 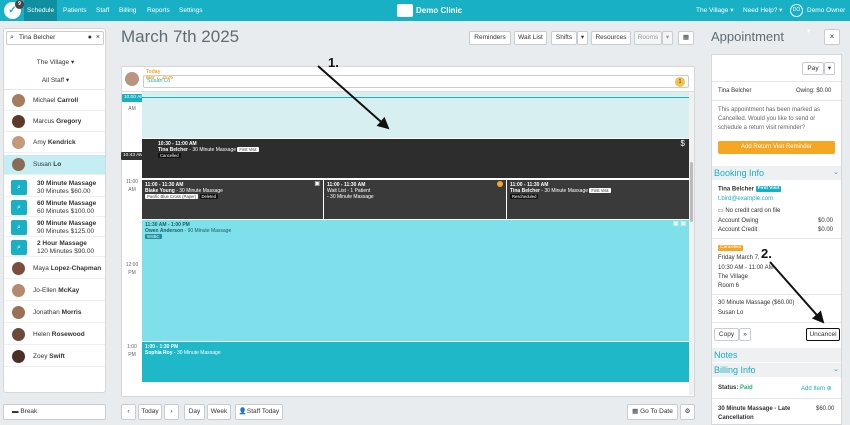 What do you see at coordinates (762, 10) in the screenshot?
I see `help-menu: Need Help? ▾` at bounding box center [762, 10].